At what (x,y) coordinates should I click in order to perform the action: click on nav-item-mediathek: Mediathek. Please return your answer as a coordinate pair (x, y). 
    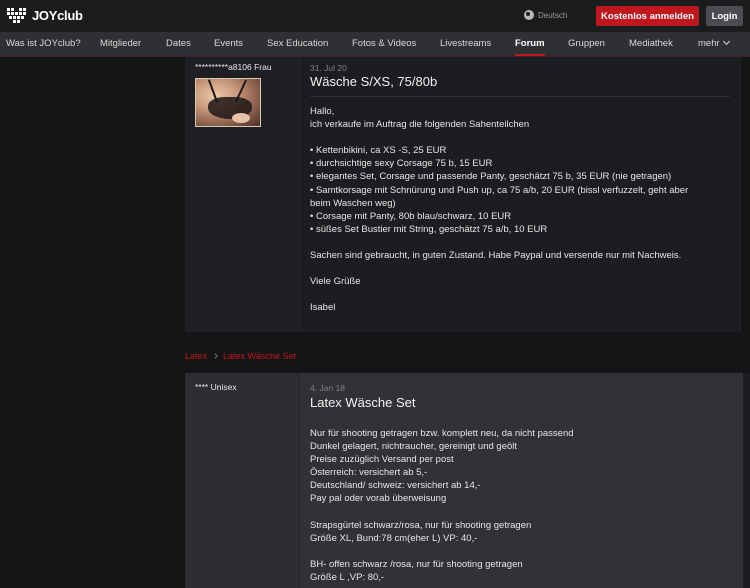
    Looking at the image, I should click on (651, 43).